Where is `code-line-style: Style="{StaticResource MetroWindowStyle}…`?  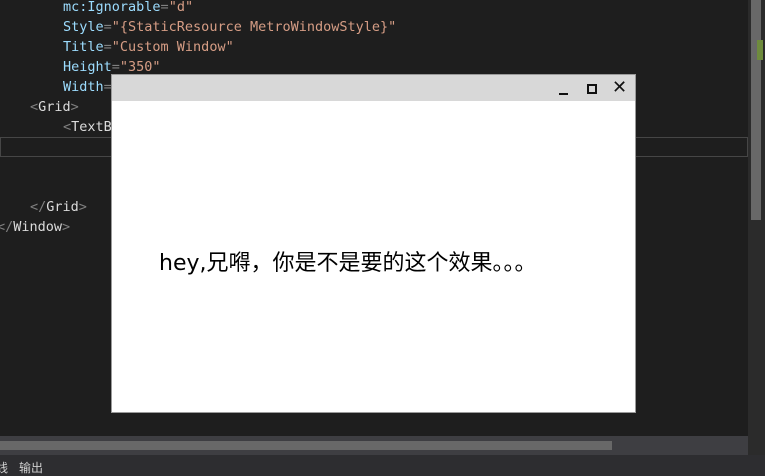
code-line-style: Style="{StaticResource MetroWindowStyle}… is located at coordinates (230, 27).